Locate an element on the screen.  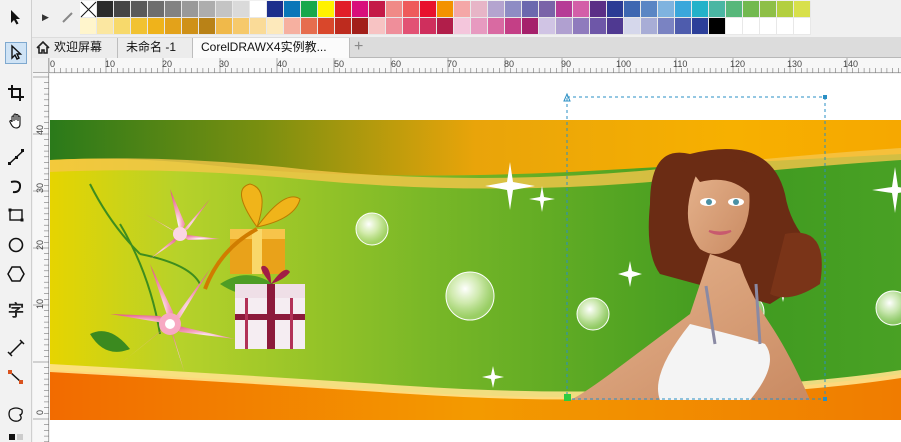
selection-node is located at coordinates (567, 397).